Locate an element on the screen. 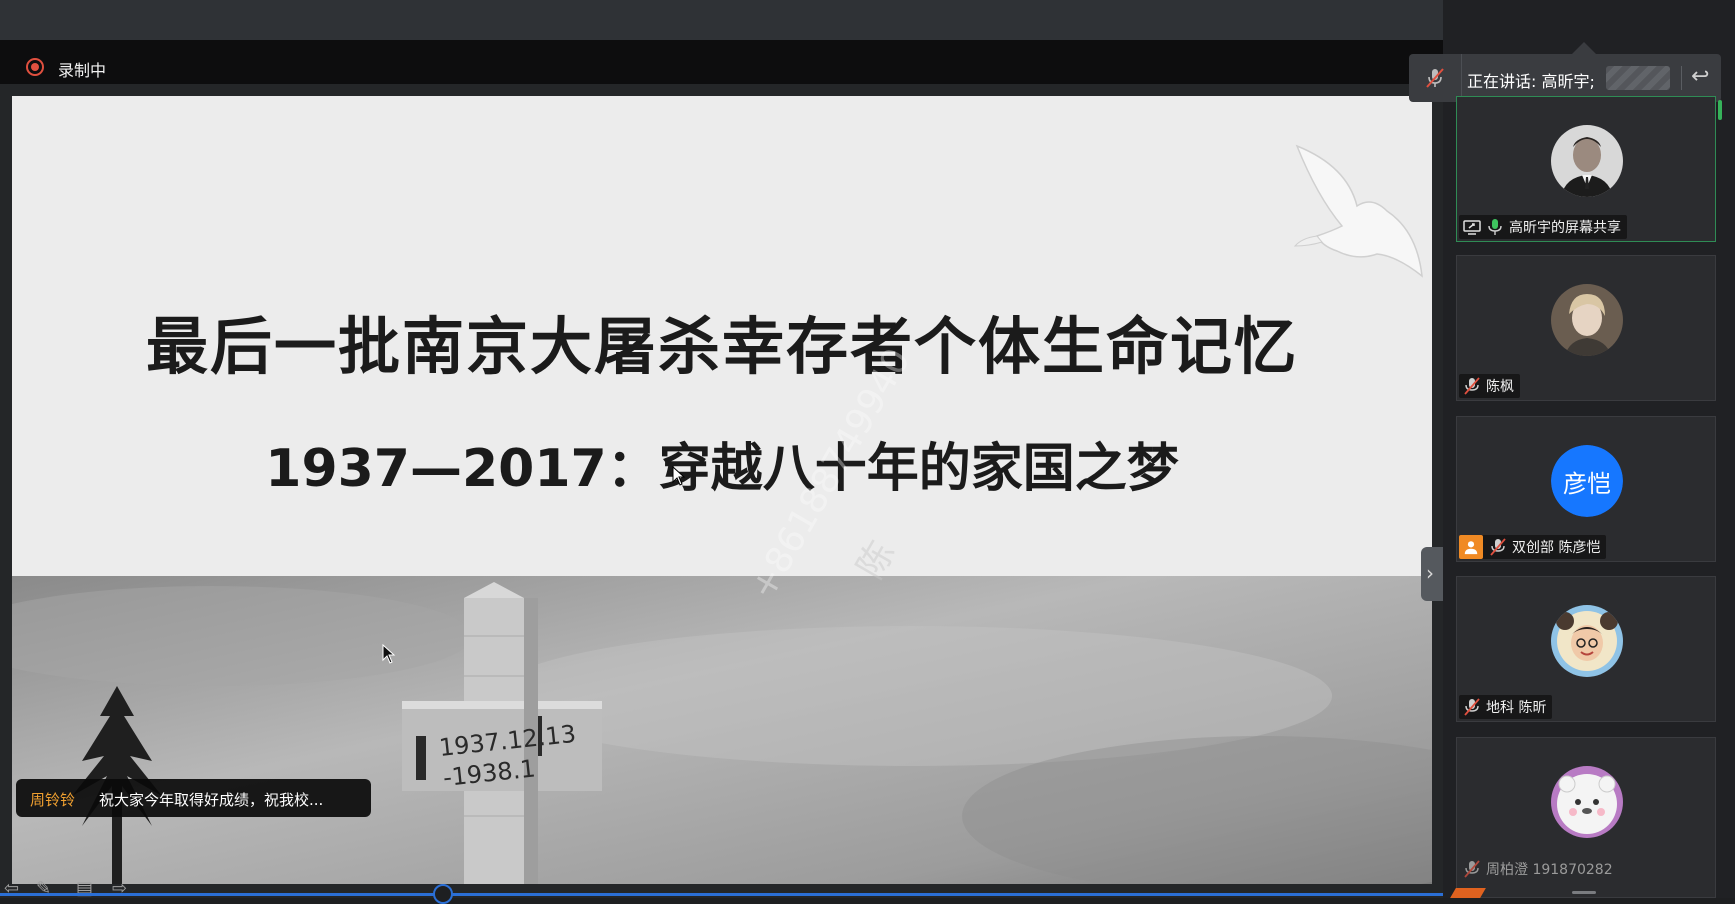  pointer-cursor-icon is located at coordinates (389, 654).